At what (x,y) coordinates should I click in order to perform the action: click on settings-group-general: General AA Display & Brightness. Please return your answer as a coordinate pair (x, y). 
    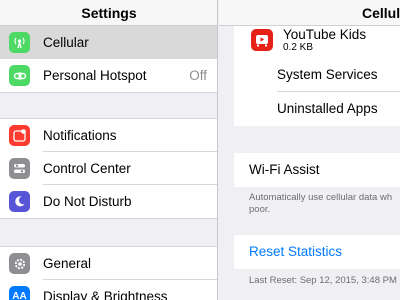
    Looking at the image, I should click on (108, 273).